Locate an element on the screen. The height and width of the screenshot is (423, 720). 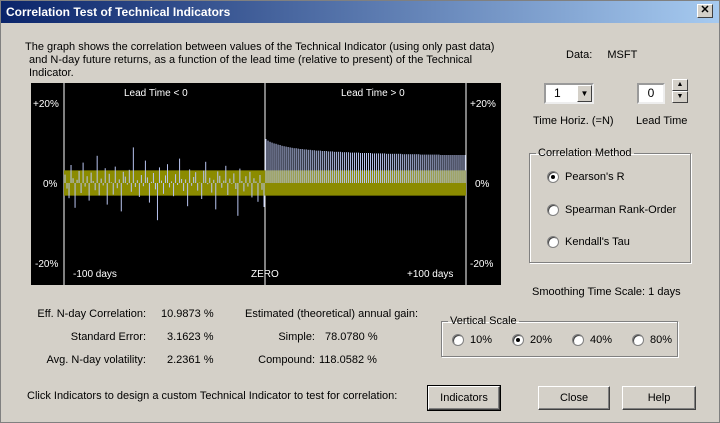
x-label-center: ZERO is located at coordinates (265, 274).